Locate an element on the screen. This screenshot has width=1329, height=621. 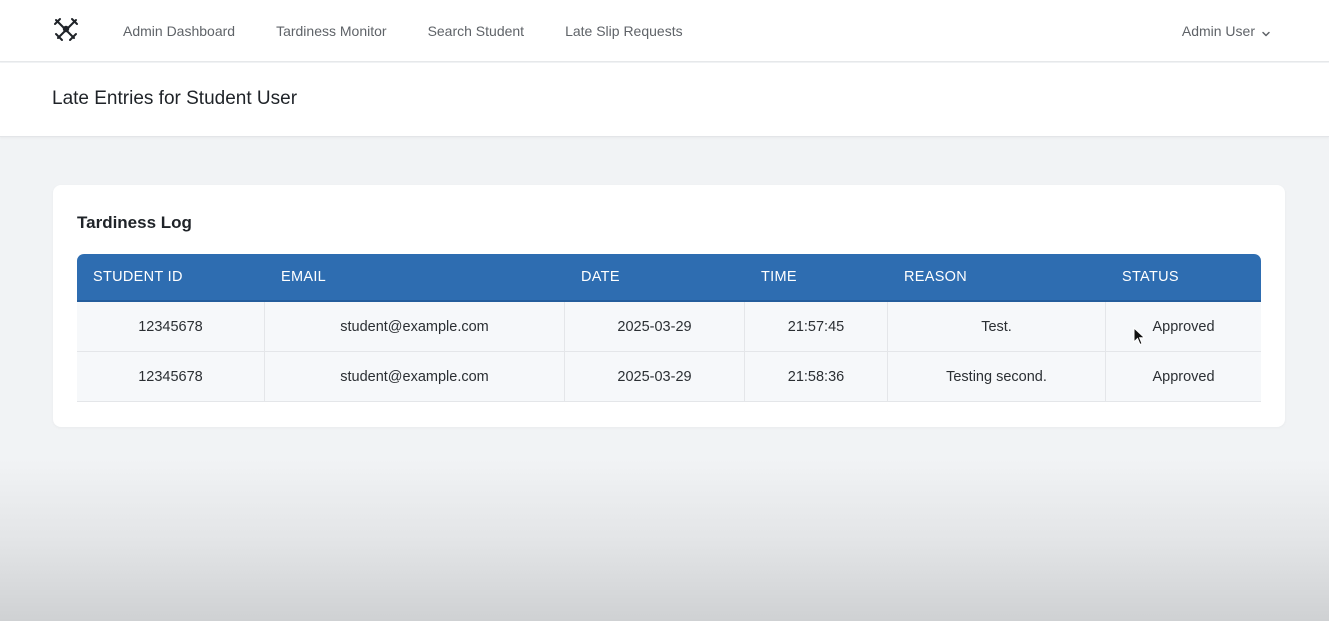
column-header-time: TIME is located at coordinates (816, 278).